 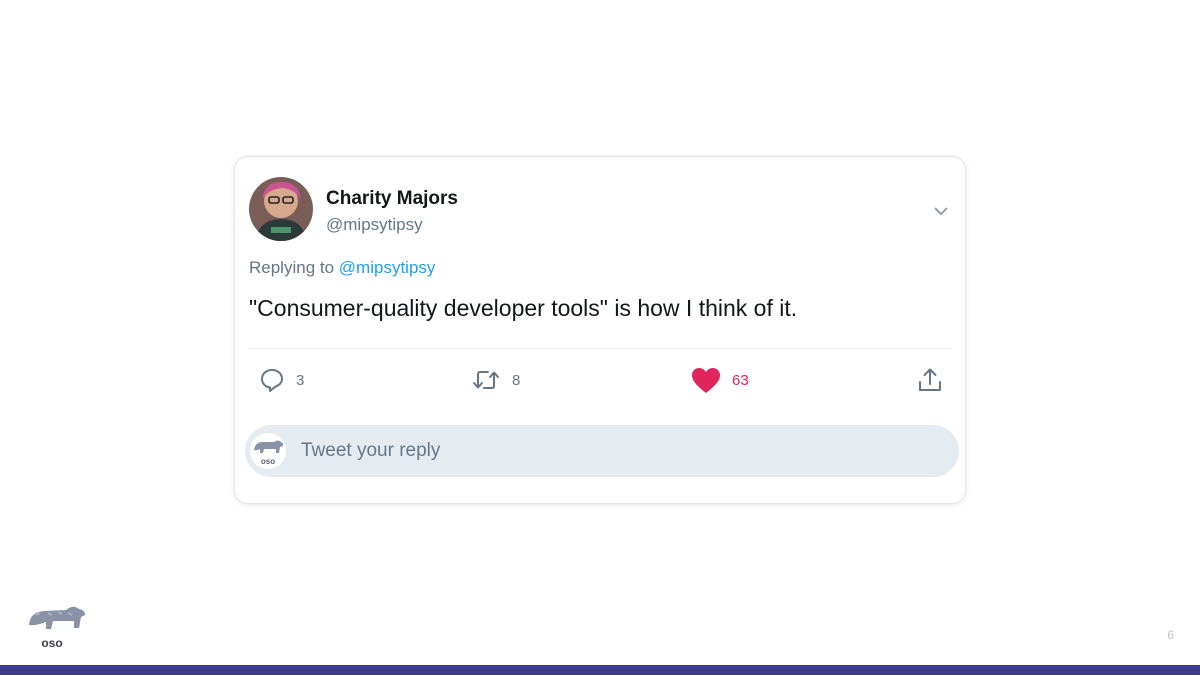 I want to click on reply-button: 3, so click(x=281, y=380).